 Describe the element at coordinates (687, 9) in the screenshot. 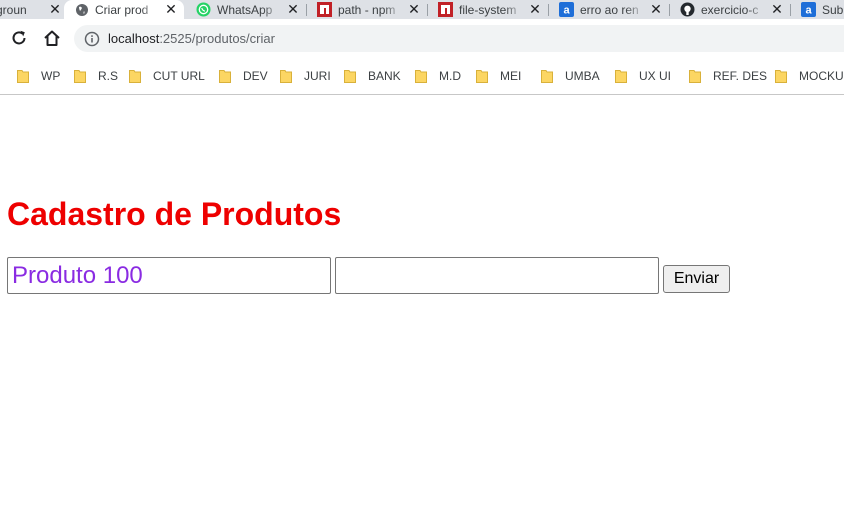

I see `github-icon` at that location.